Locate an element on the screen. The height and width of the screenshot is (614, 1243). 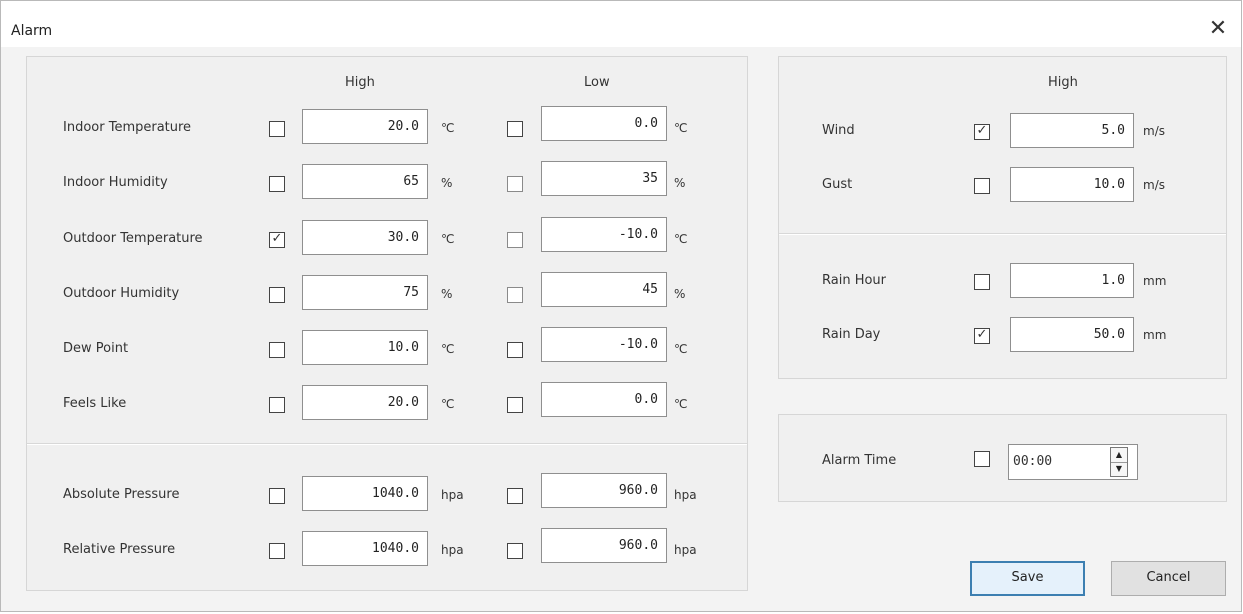
high-column-header: High is located at coordinates (360, 82).